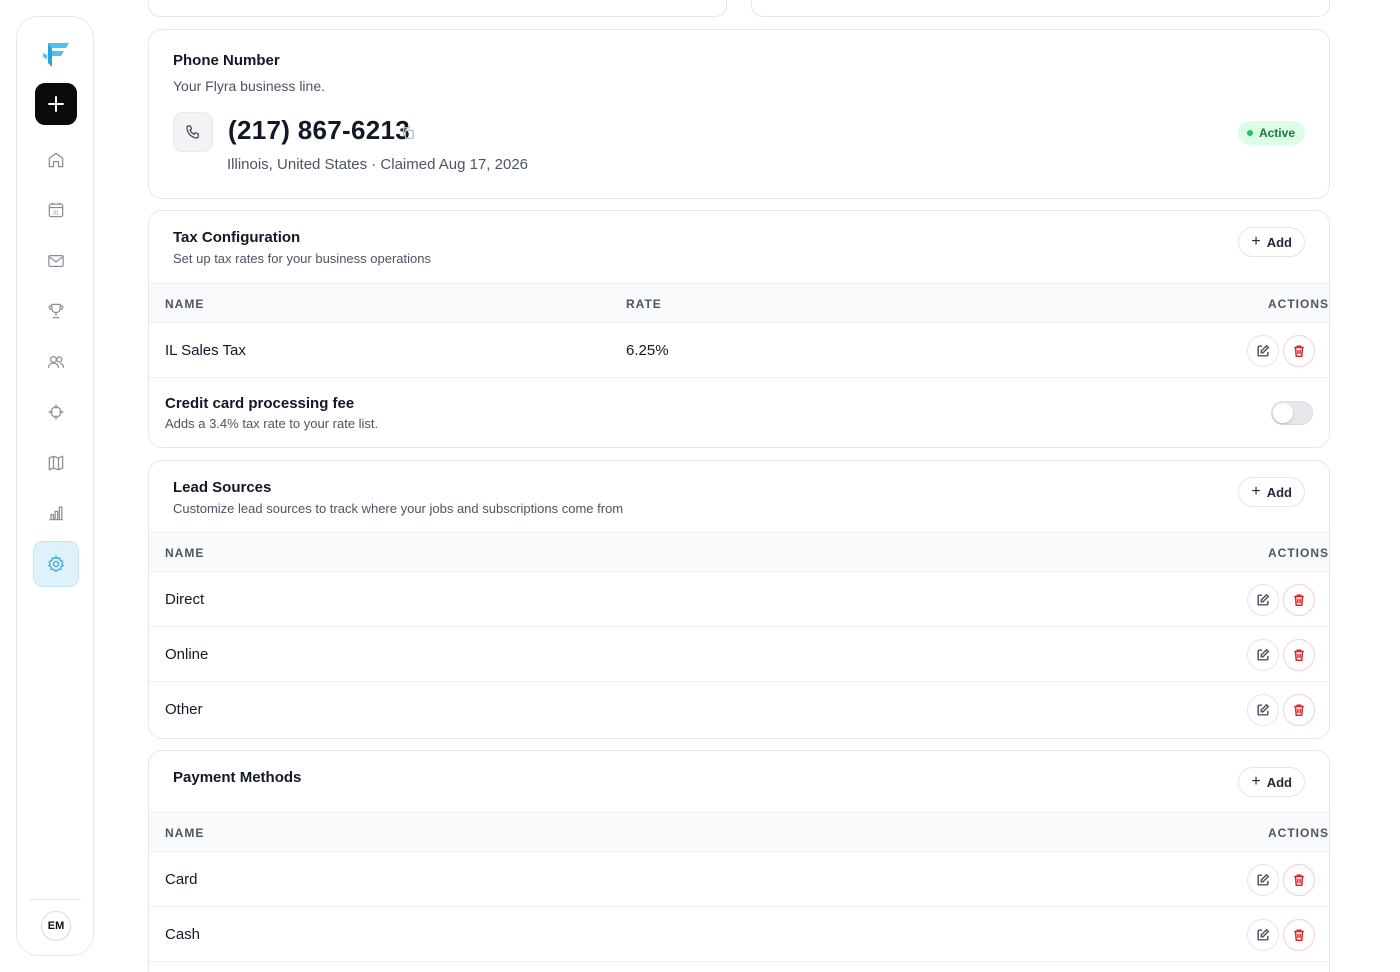 Image resolution: width=1400 pixels, height=972 pixels. I want to click on settings-icon, so click(56, 564).